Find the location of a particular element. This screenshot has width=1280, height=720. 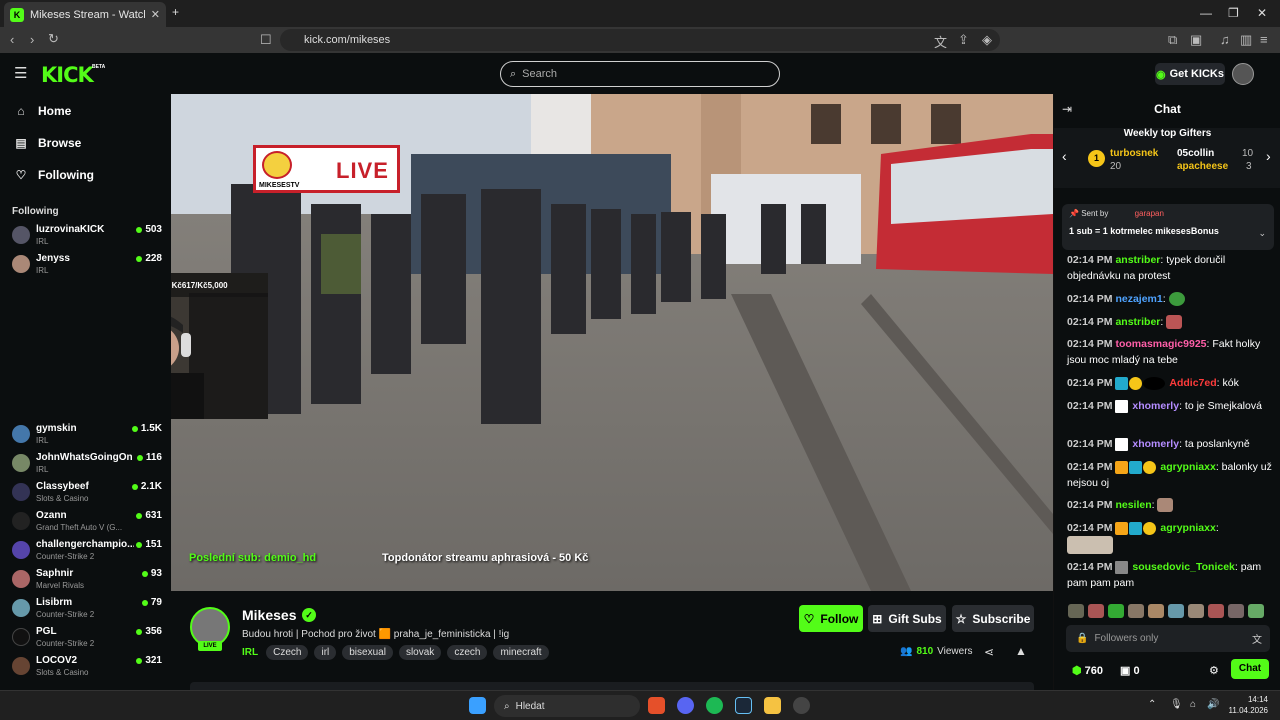

subscribe-button: ☆ Subscribe is located at coordinates (993, 618).